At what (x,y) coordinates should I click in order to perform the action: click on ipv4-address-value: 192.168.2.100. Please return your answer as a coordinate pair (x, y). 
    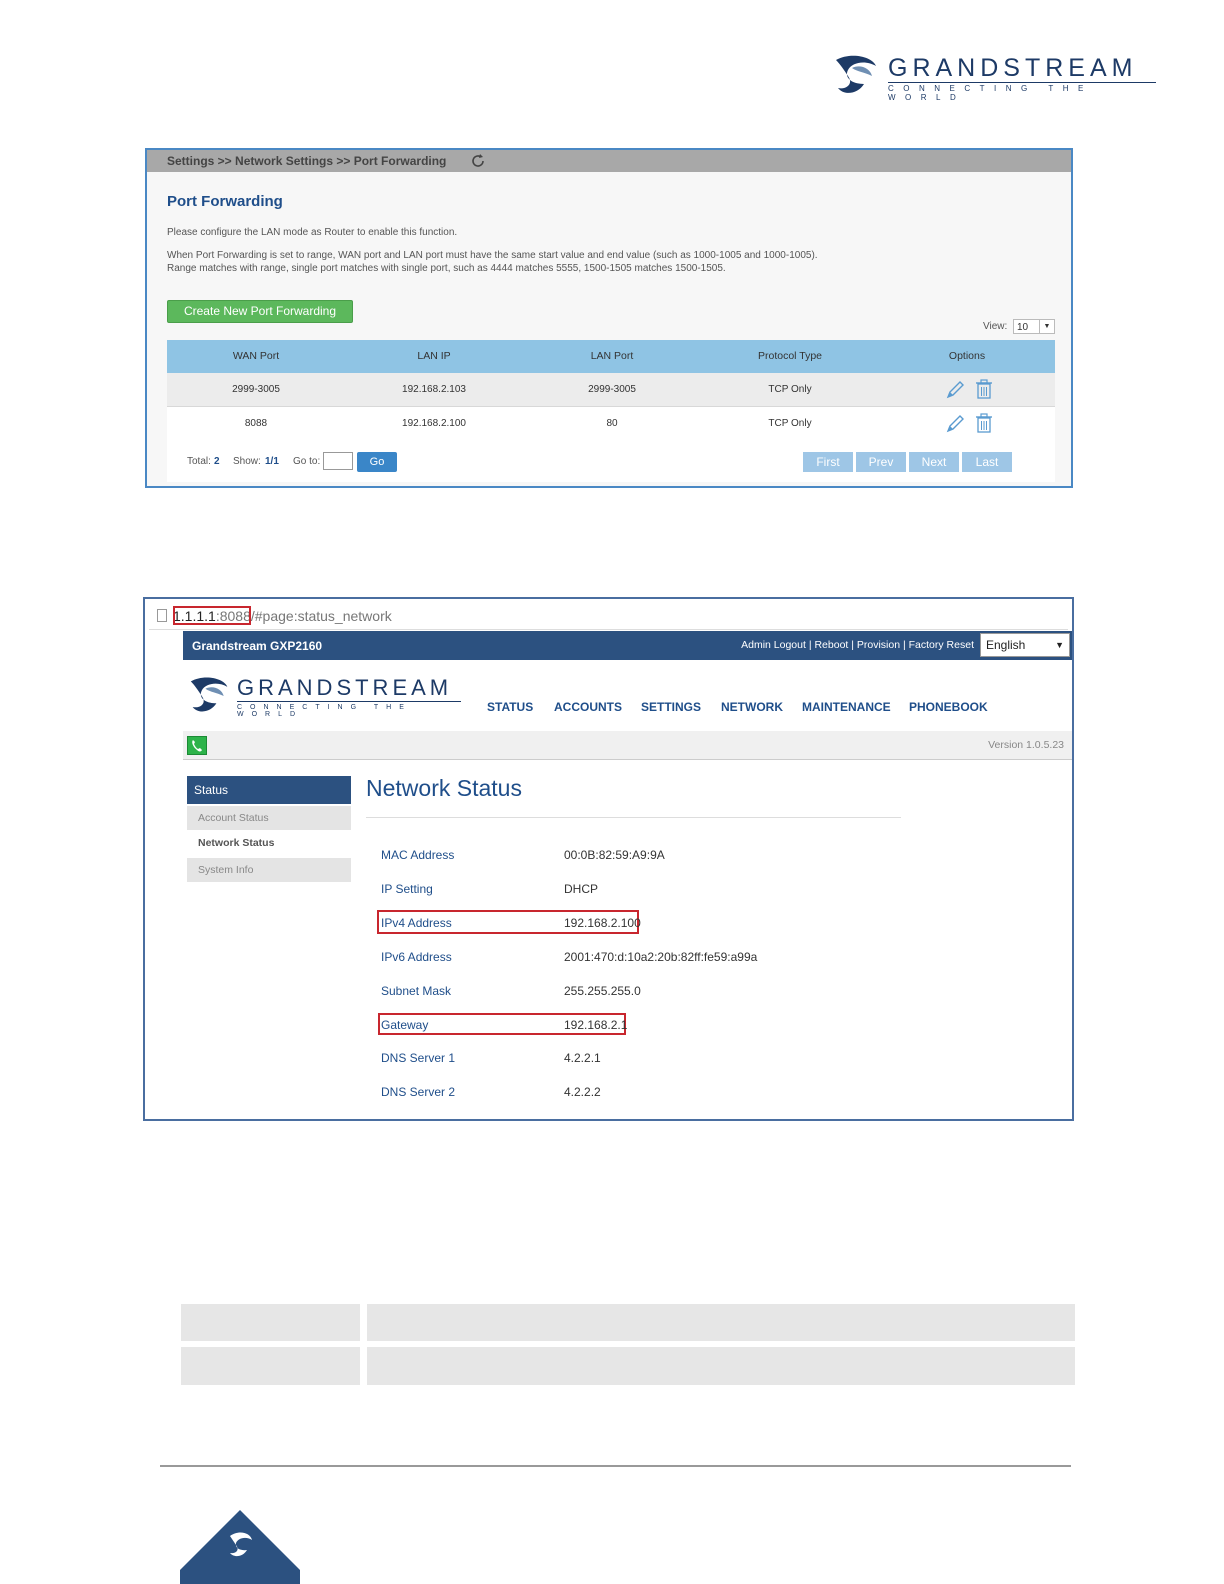
    Looking at the image, I should click on (602, 923).